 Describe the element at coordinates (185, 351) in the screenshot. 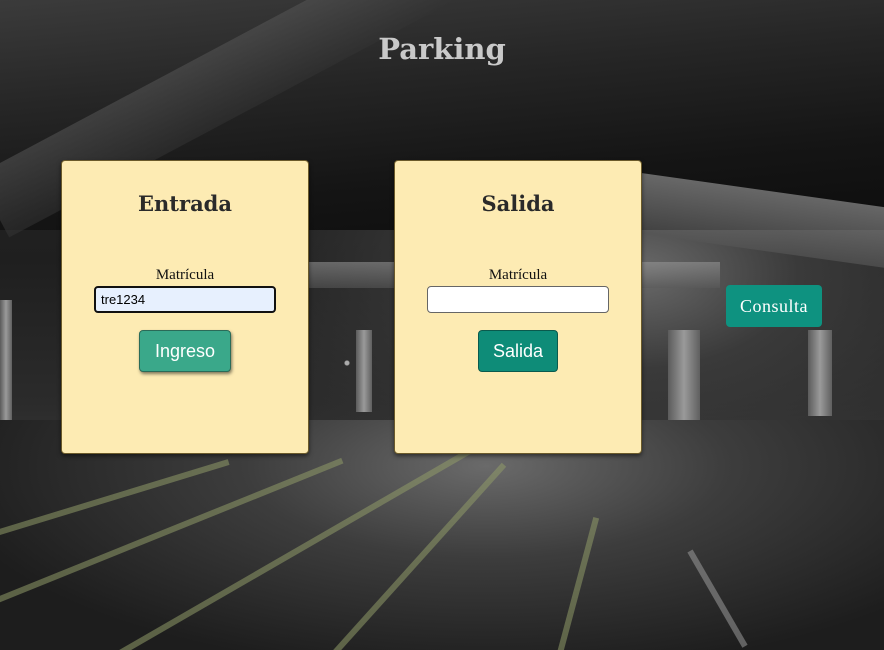

I see `ingreso-button: Ingreso` at that location.